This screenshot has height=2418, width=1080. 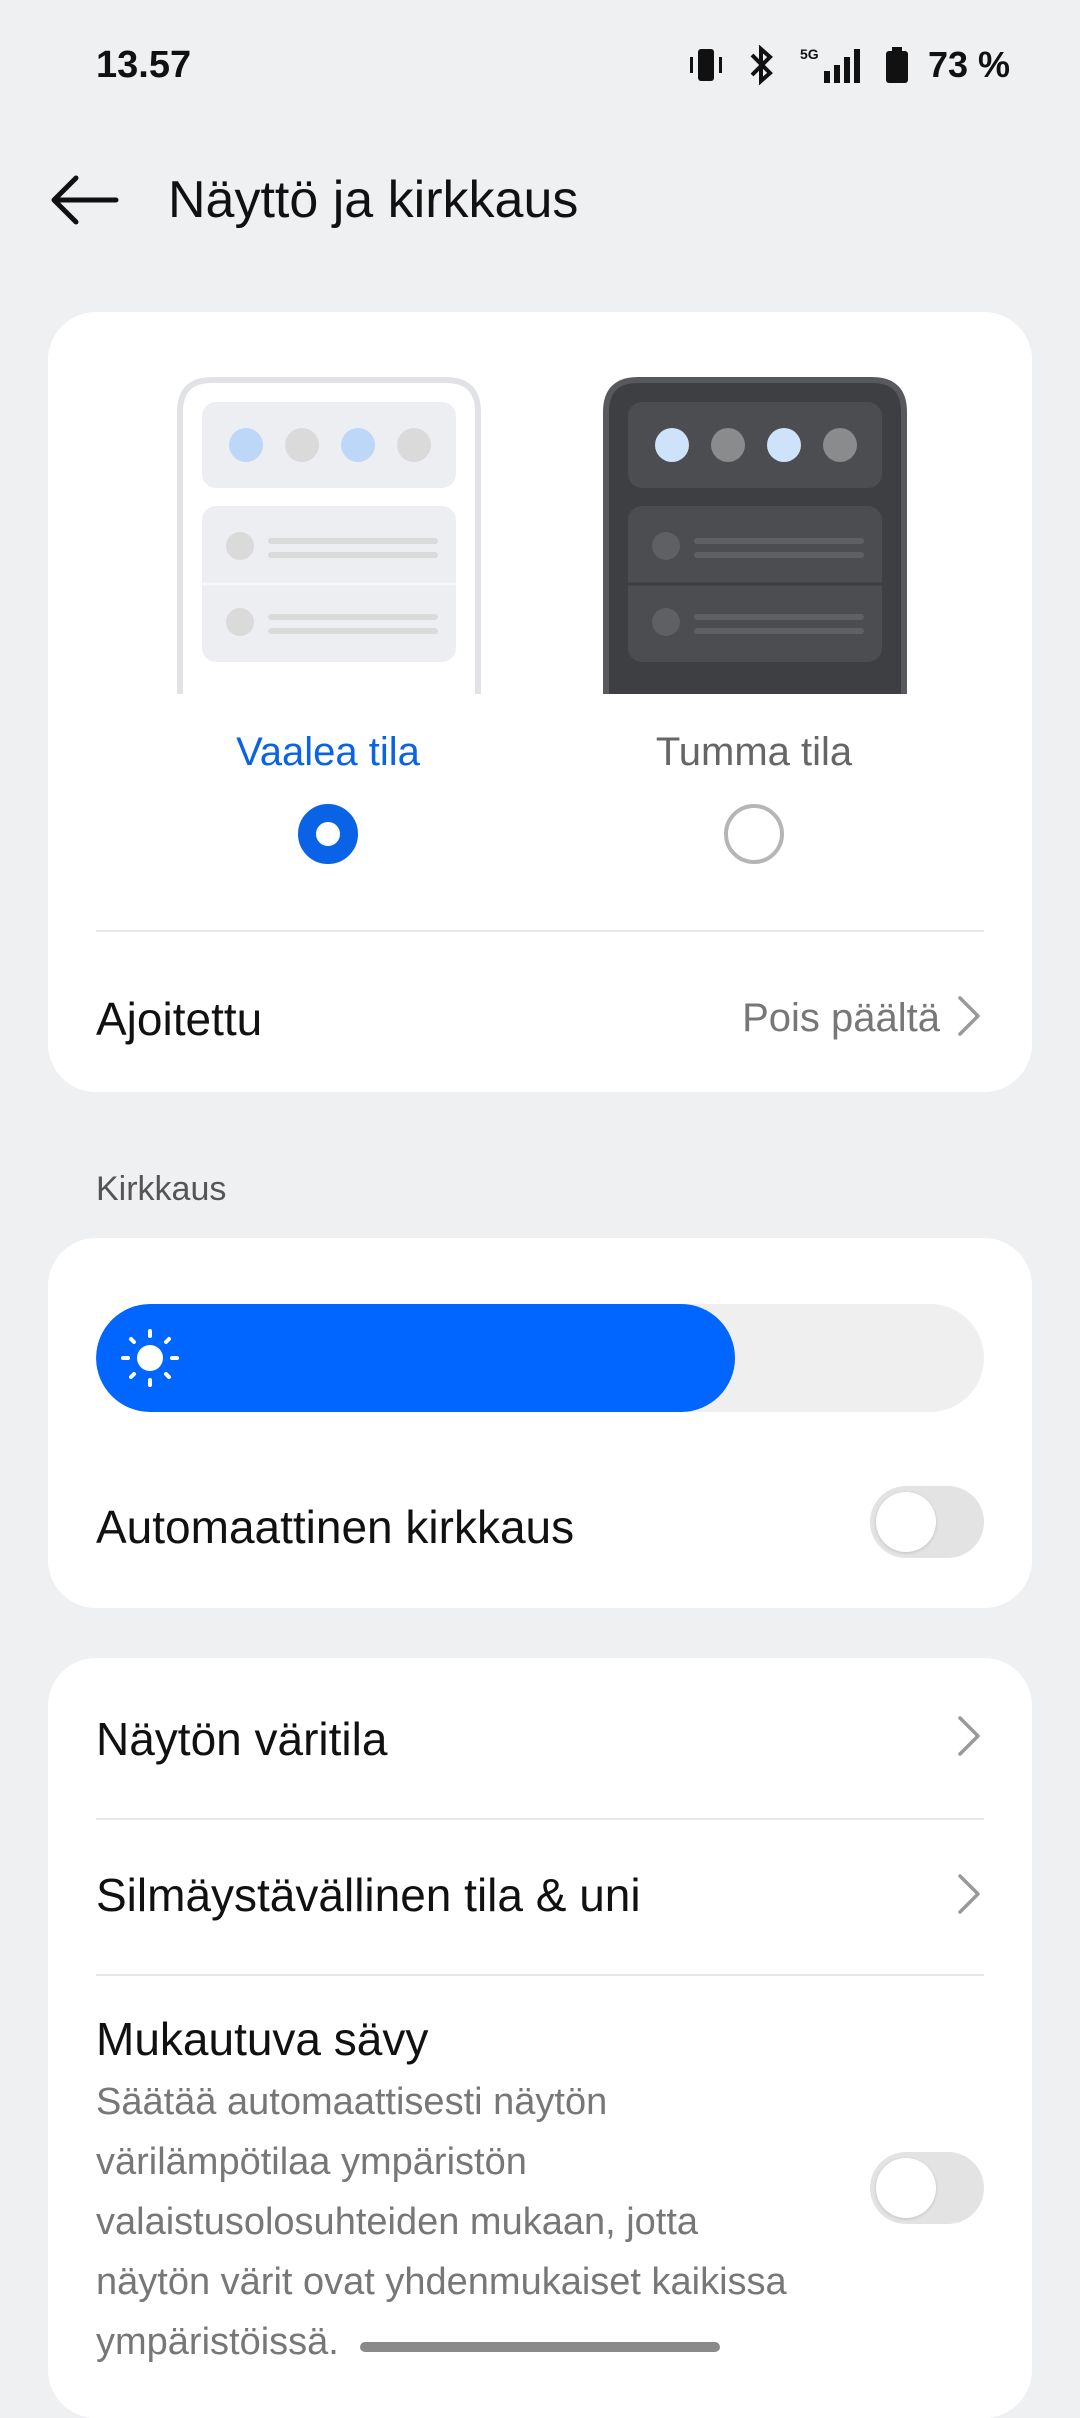 What do you see at coordinates (373, 200) in the screenshot?
I see `page-title: Näyttö ja kirkkaus` at bounding box center [373, 200].